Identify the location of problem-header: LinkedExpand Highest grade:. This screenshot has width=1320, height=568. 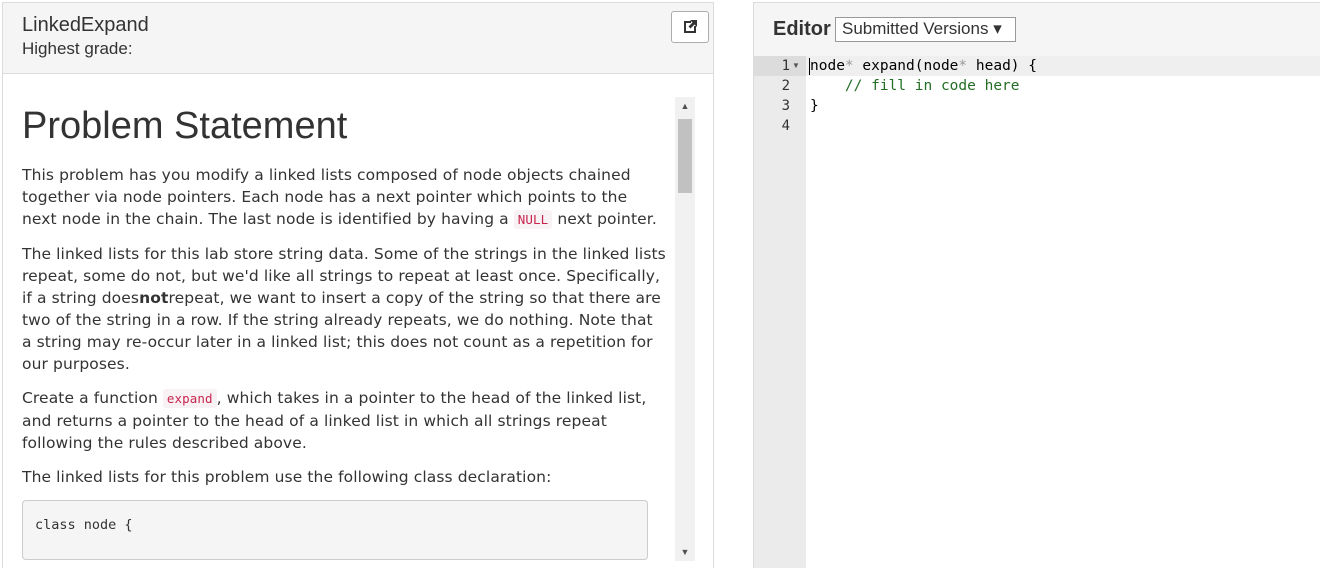
(358, 38).